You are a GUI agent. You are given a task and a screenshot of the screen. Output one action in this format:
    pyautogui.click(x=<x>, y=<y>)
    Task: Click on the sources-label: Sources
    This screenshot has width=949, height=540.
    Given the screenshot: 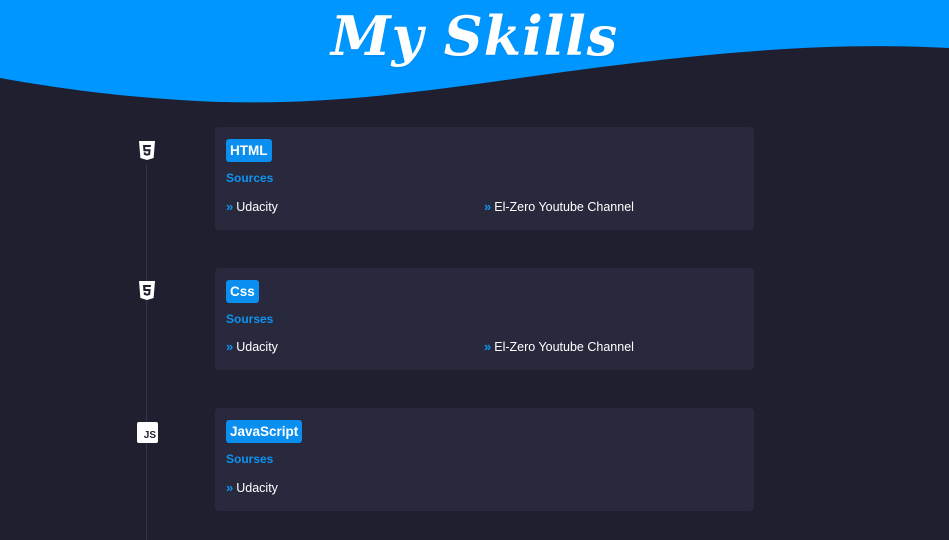 What is the action you would take?
    pyautogui.click(x=250, y=178)
    